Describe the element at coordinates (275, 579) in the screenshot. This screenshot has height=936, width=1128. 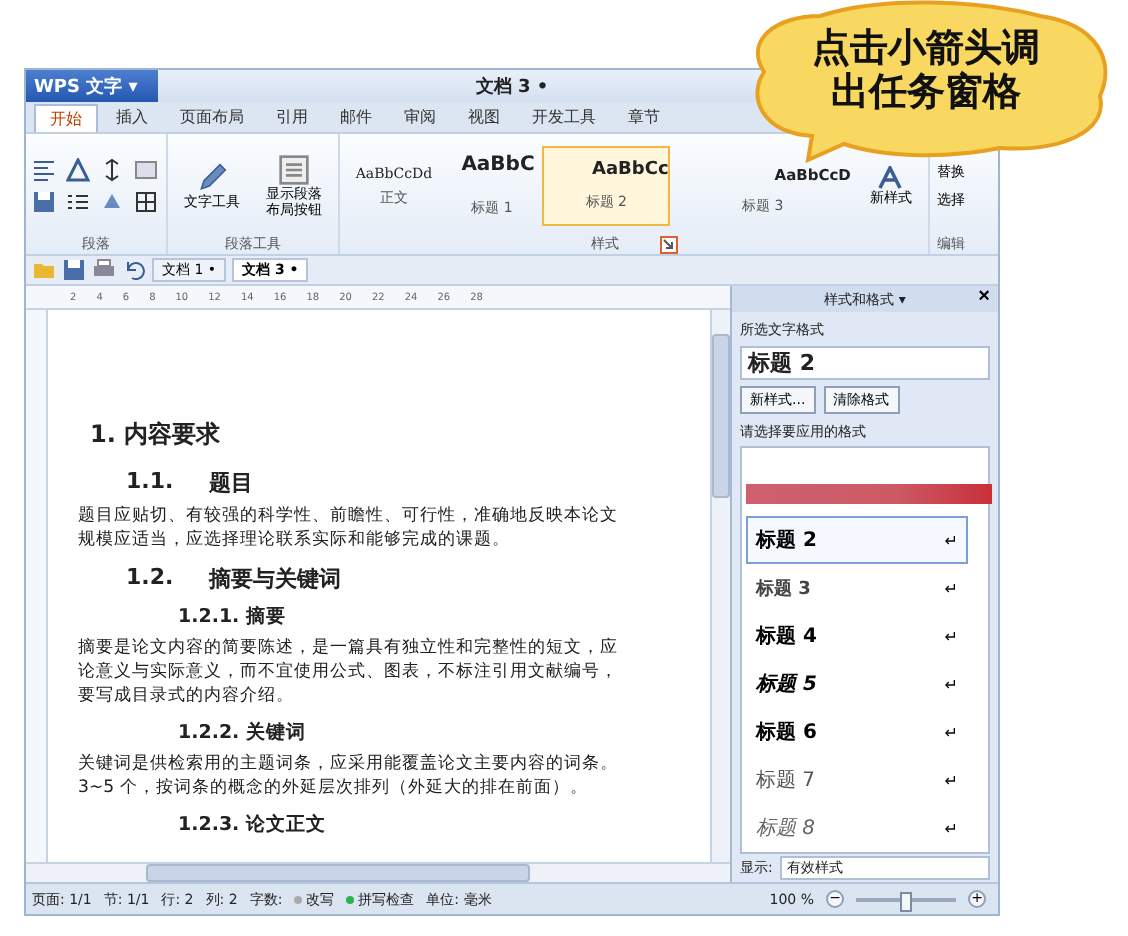
I see `heading: 摘要与关键词` at that location.